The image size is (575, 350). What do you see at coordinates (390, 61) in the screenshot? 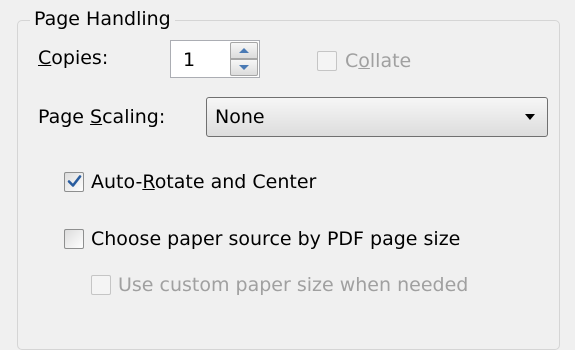
I see `collate-label-text: llate` at bounding box center [390, 61].